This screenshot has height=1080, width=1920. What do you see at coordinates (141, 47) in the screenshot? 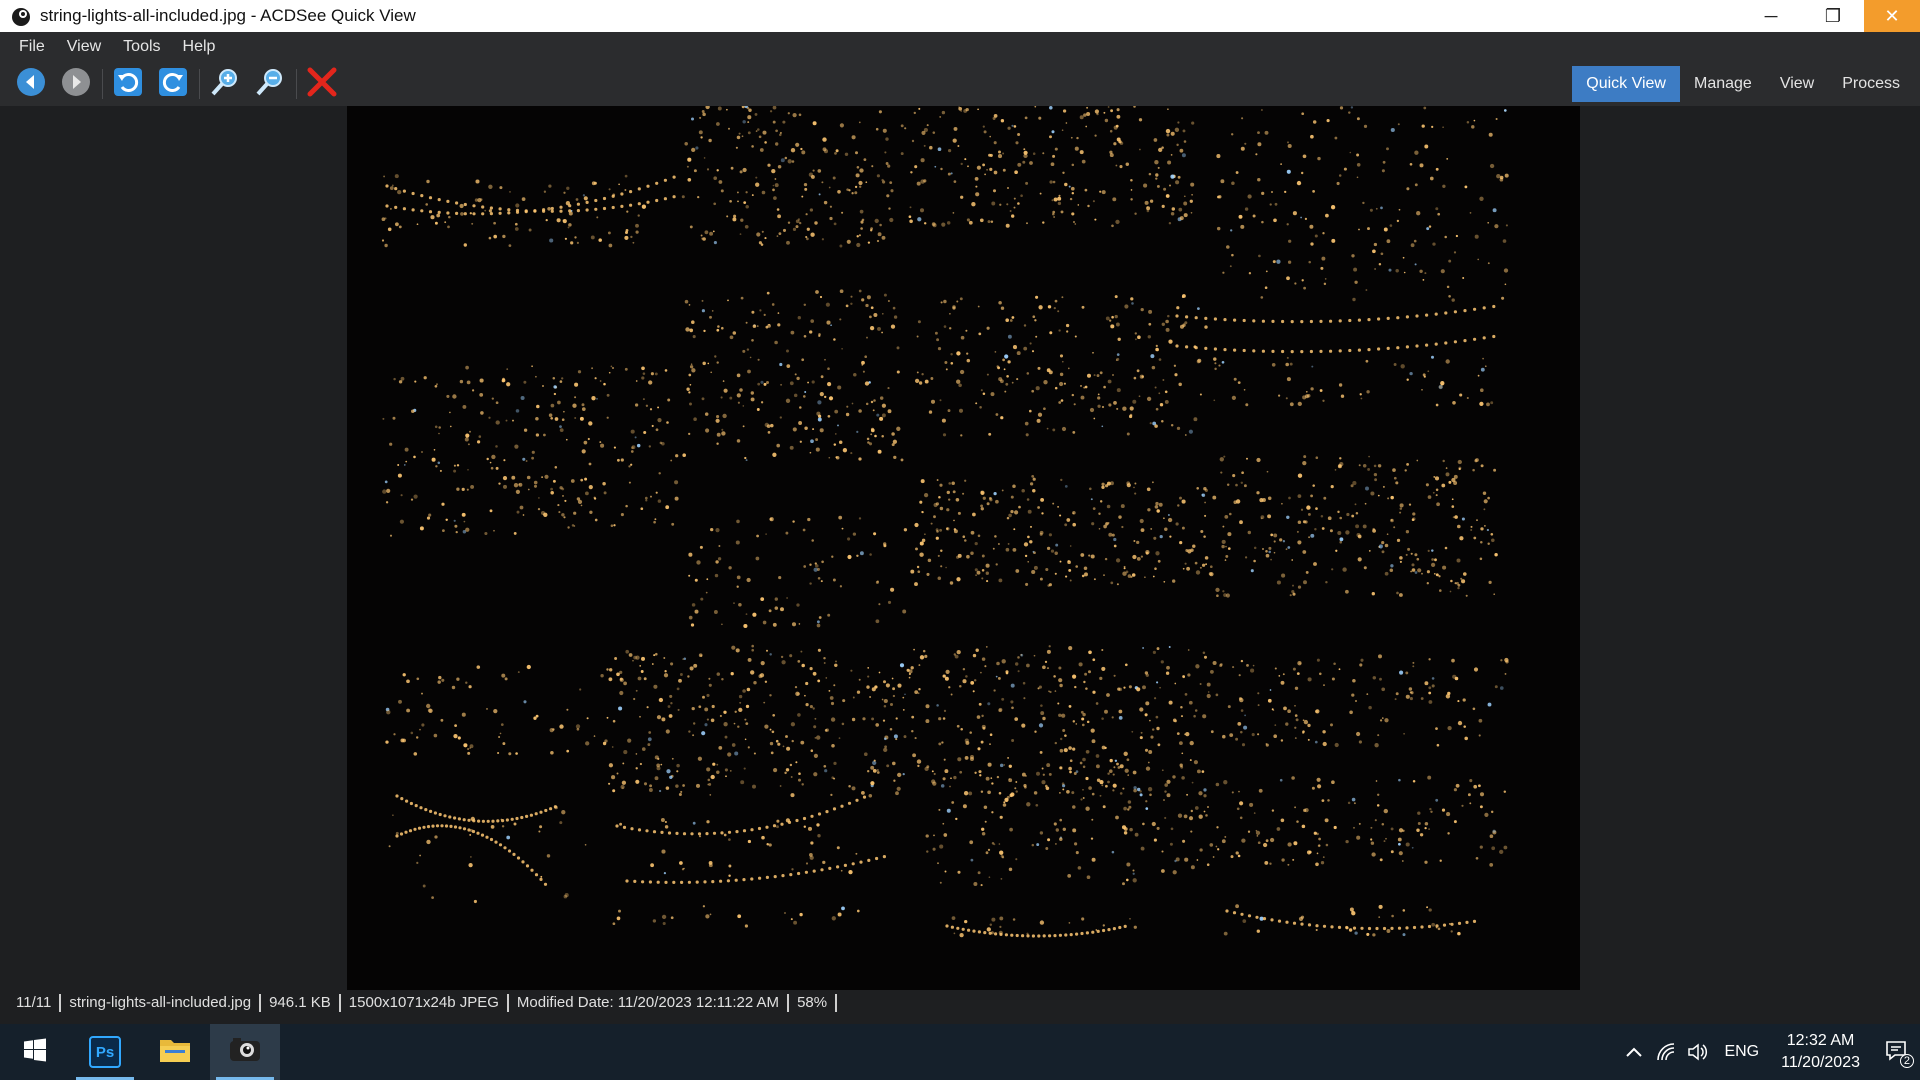
I see `menu-tools: Tools` at bounding box center [141, 47].